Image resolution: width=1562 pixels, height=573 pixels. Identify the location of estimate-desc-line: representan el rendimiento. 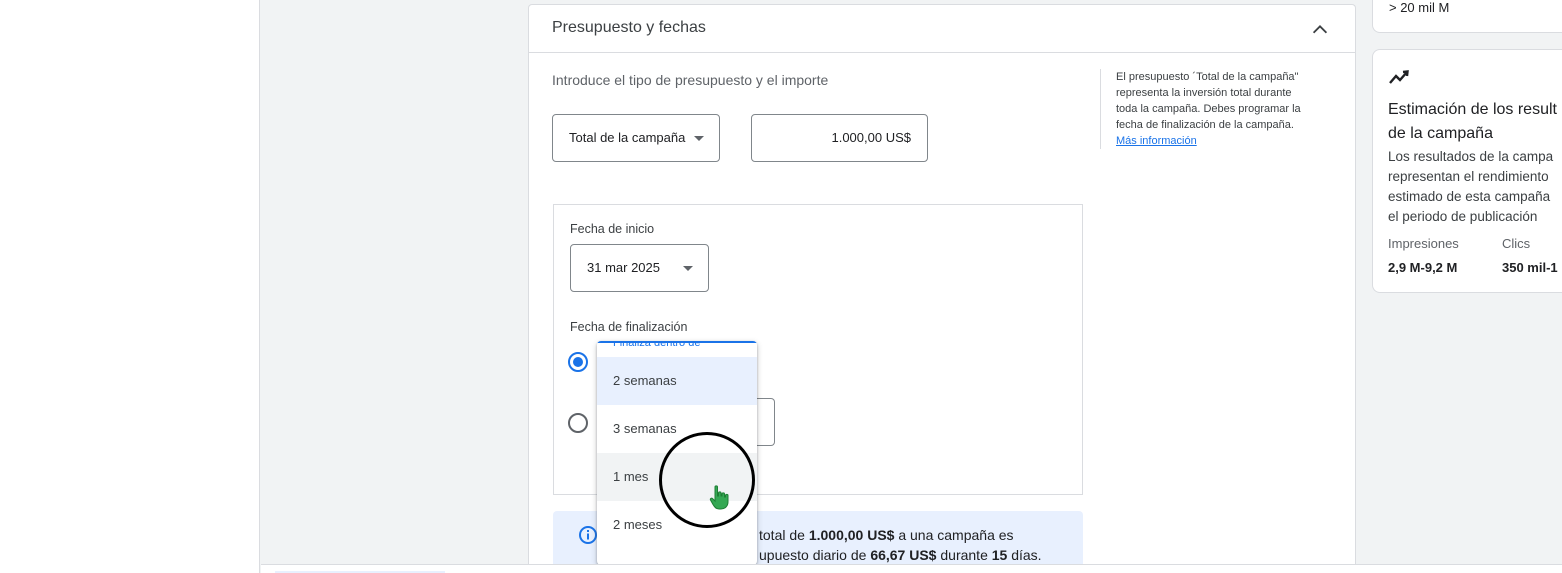
(1468, 176).